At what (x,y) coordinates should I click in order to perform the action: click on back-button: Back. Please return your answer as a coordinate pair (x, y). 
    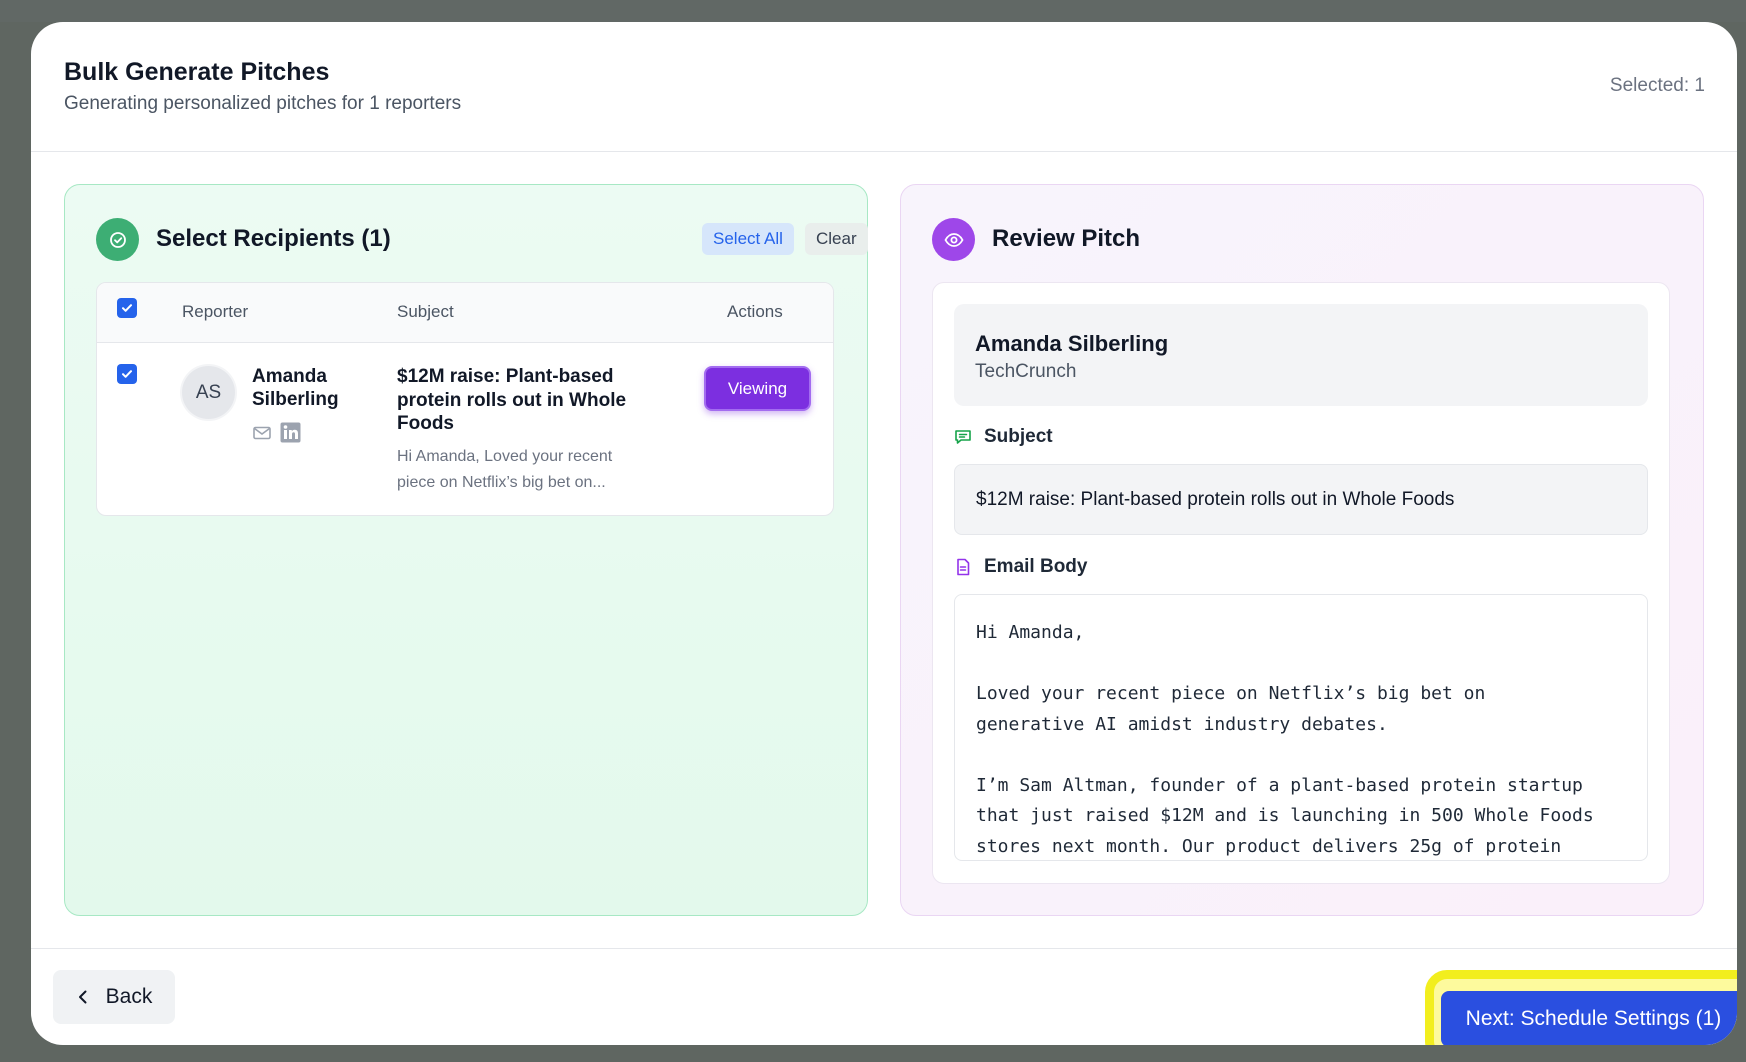
    Looking at the image, I should click on (114, 997).